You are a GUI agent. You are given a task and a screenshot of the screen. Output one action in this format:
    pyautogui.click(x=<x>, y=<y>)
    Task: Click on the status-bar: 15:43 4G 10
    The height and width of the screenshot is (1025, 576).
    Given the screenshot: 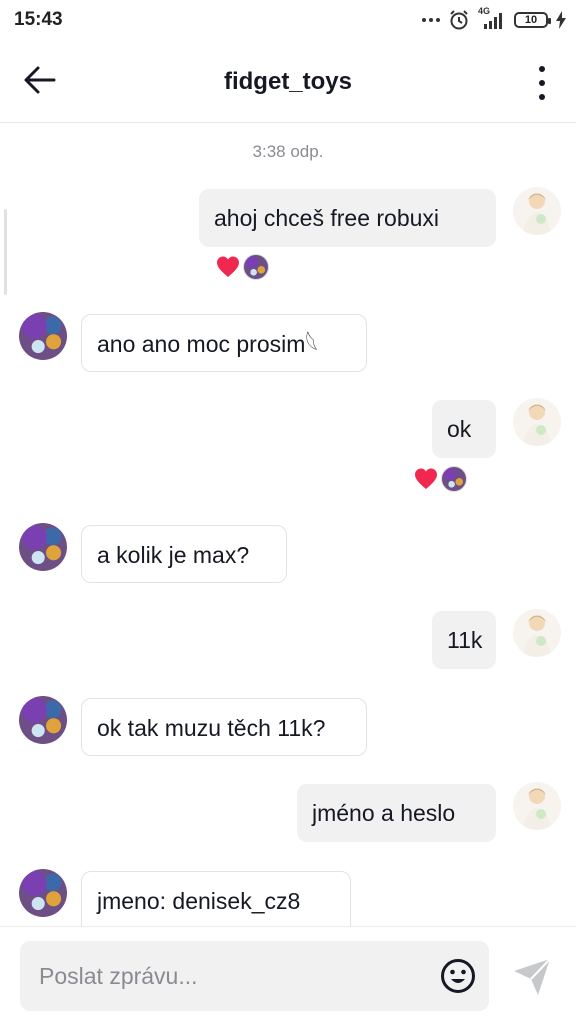 What is the action you would take?
    pyautogui.click(x=288, y=22)
    